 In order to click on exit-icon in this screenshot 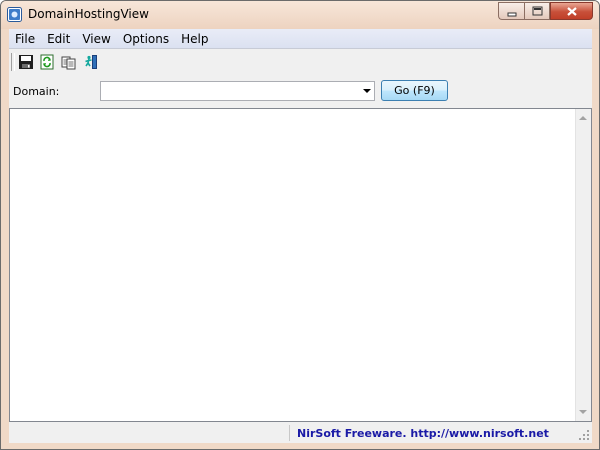, I will do `click(91, 62)`.